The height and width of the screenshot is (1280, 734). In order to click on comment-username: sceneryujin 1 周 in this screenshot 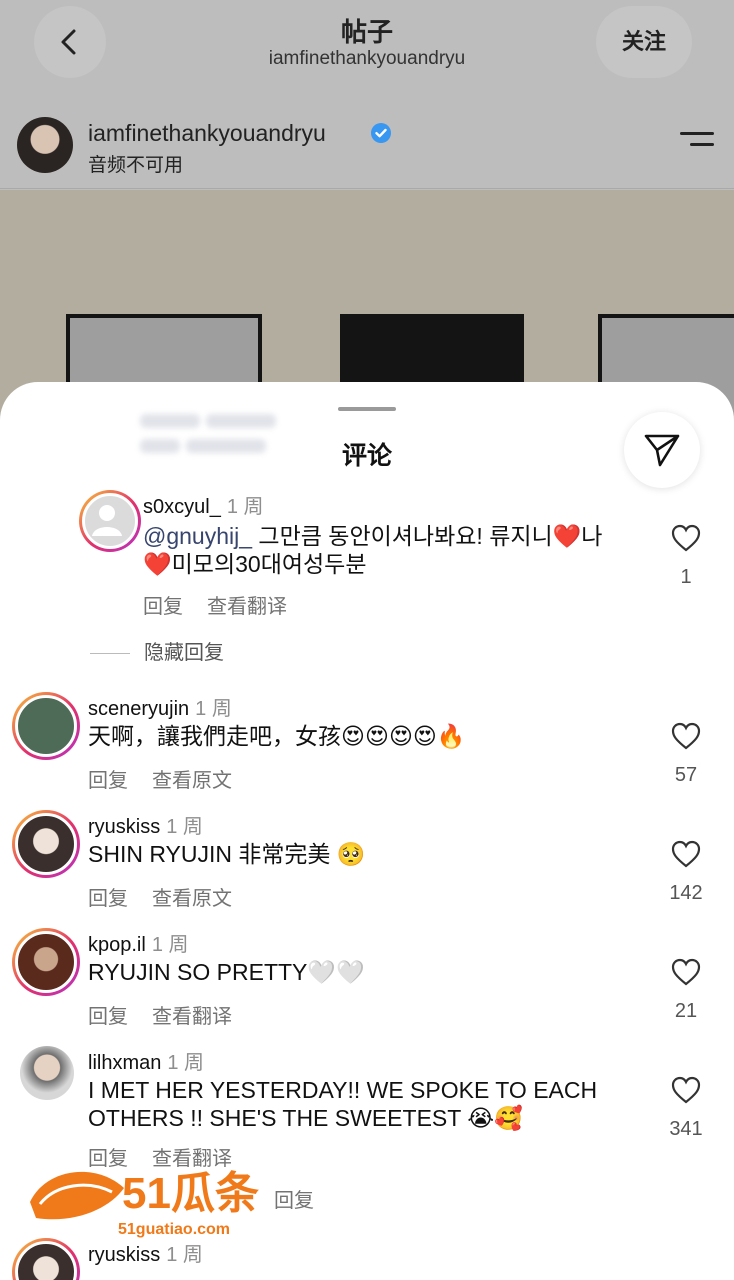, I will do `click(160, 706)`.